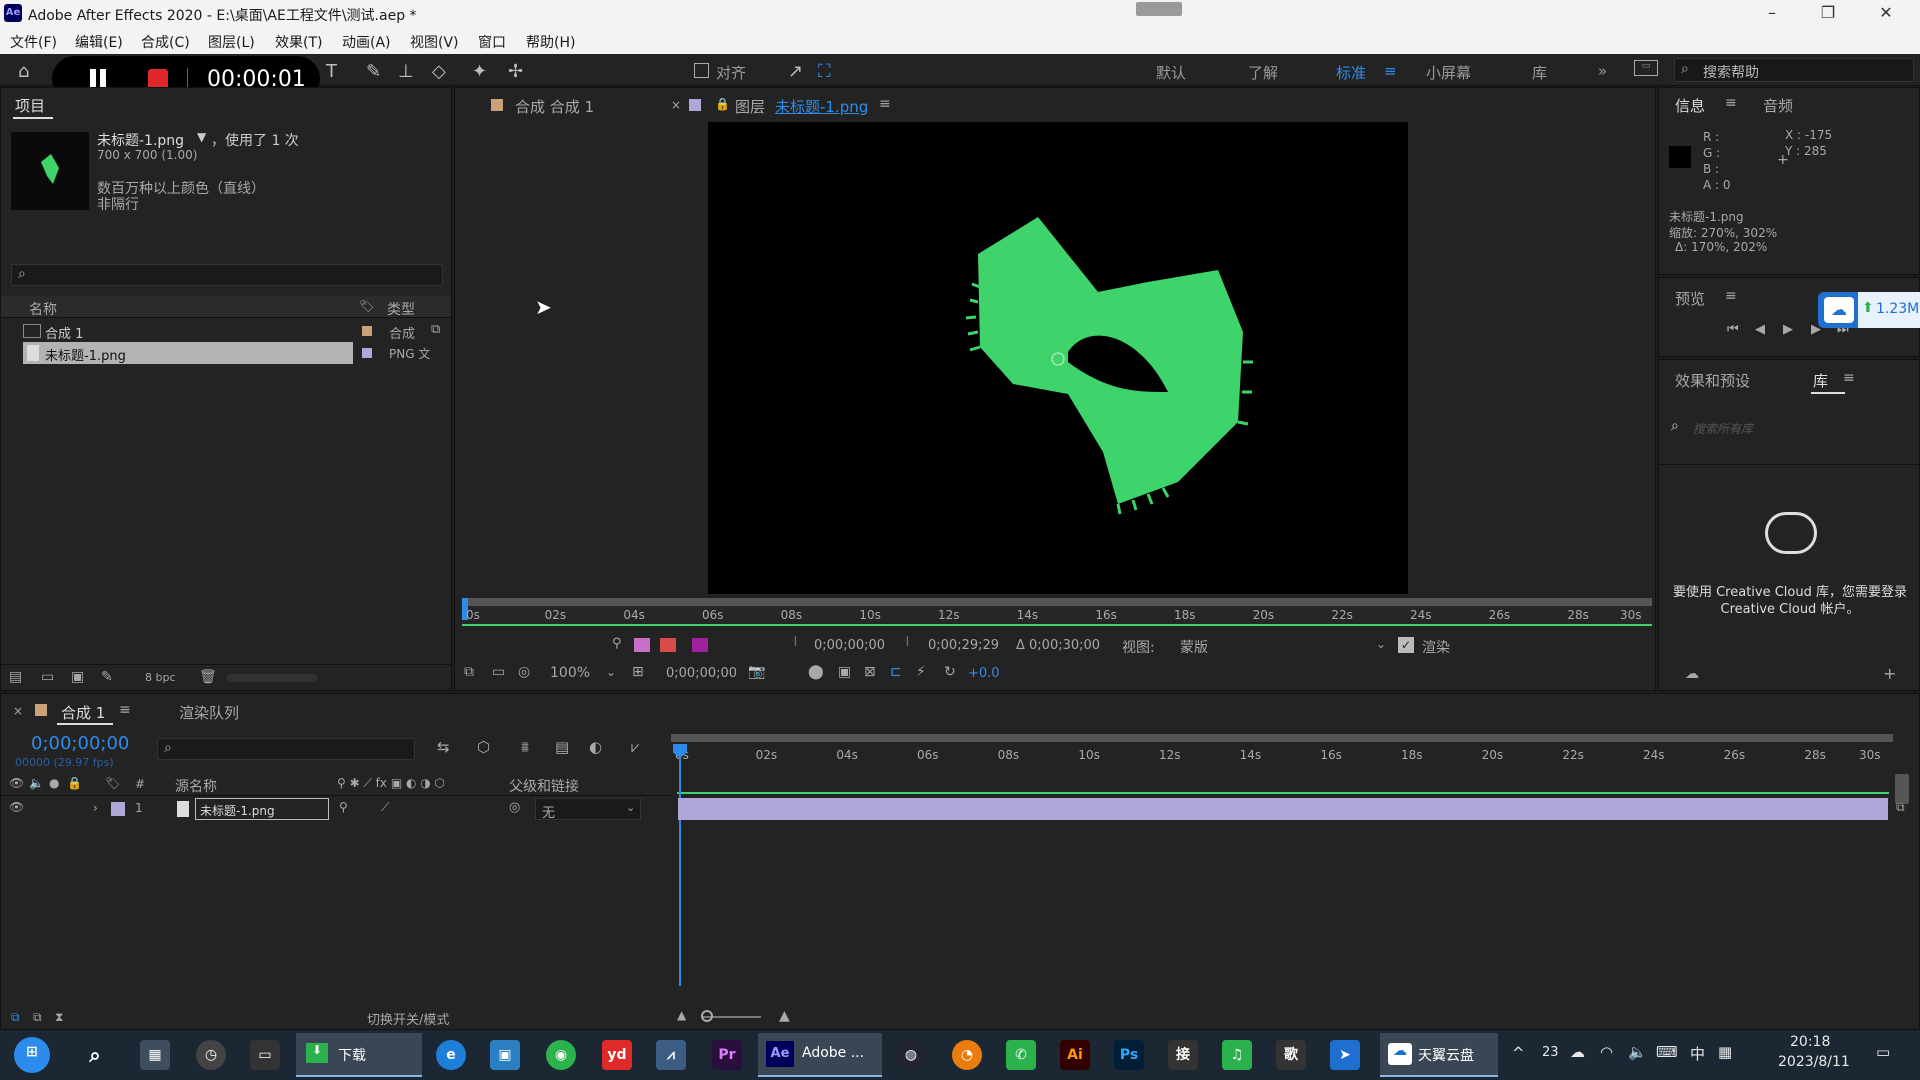  I want to click on play-icon: ▶, so click(1788, 329).